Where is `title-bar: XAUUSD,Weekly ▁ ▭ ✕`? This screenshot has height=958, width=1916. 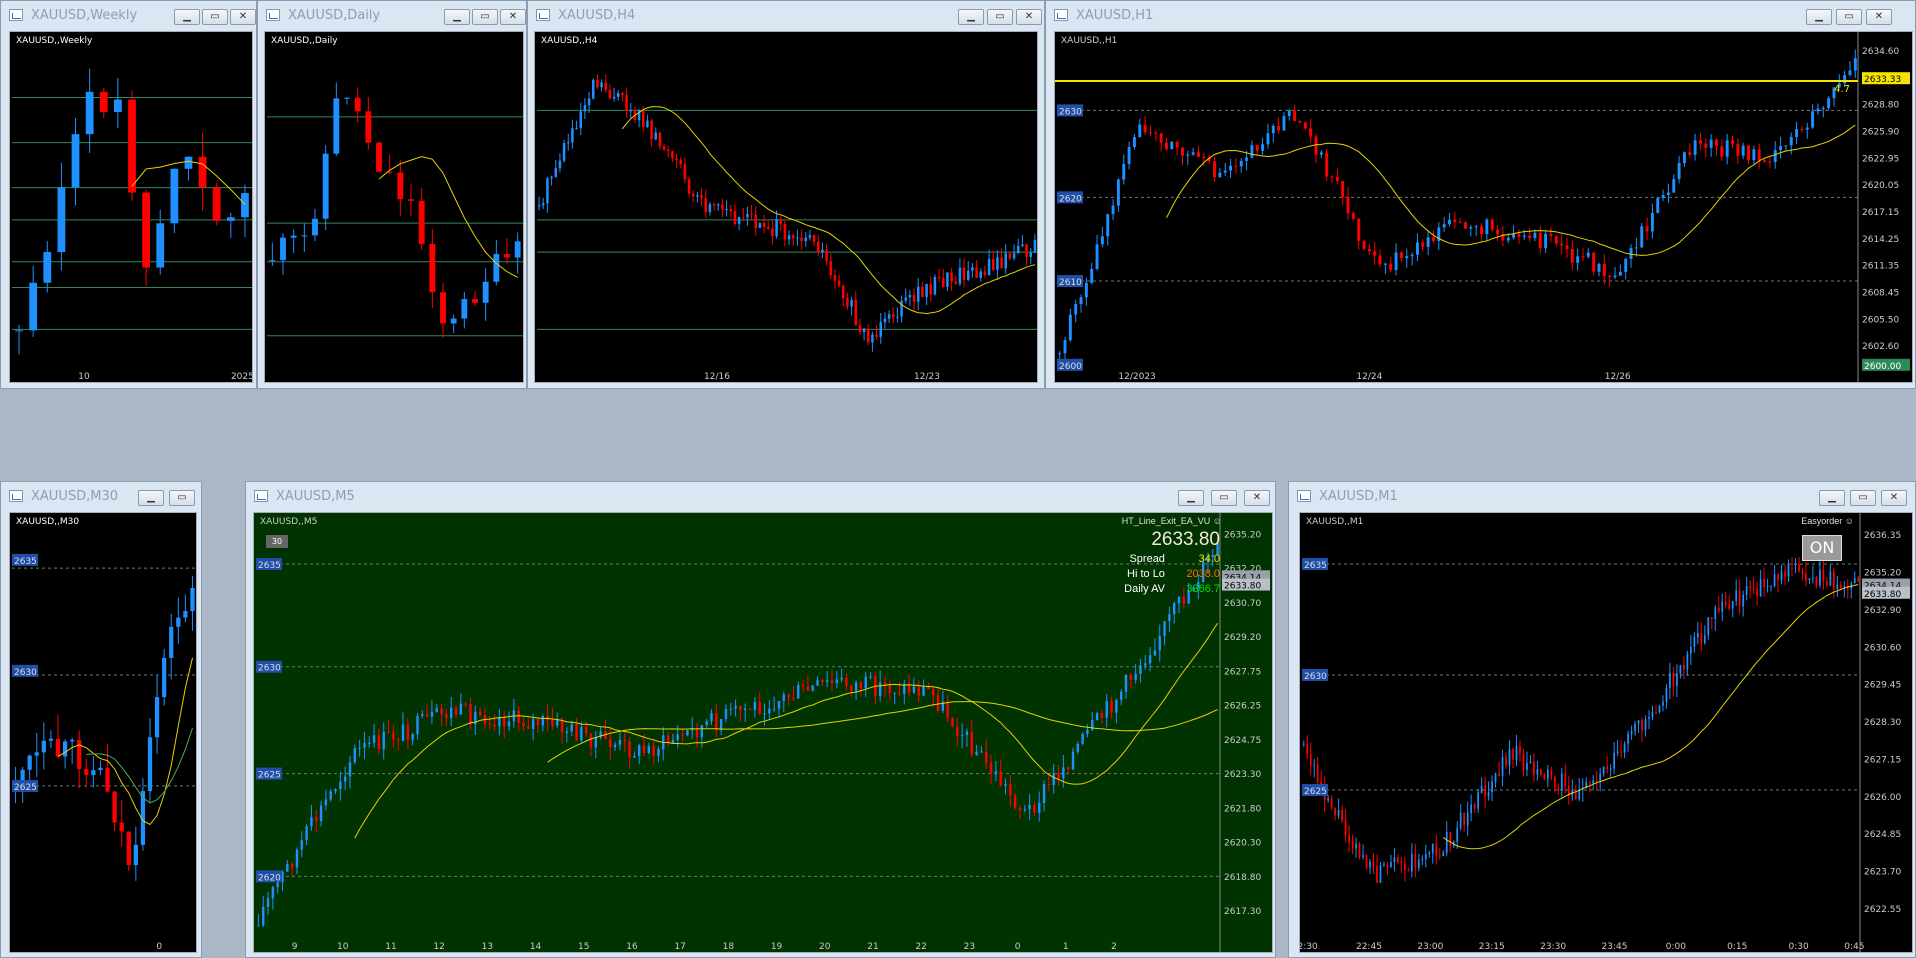 title-bar: XAUUSD,Weekly ▁ ▭ ✕ is located at coordinates (128, 16).